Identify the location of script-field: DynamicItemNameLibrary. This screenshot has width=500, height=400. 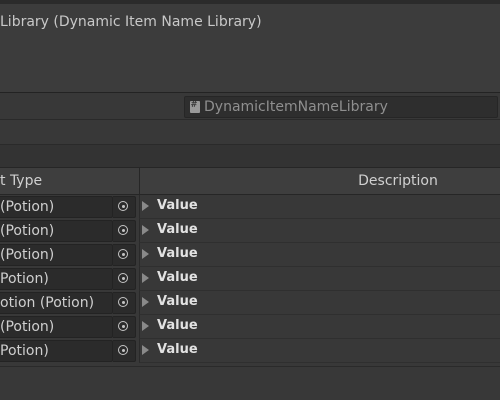
(341, 107).